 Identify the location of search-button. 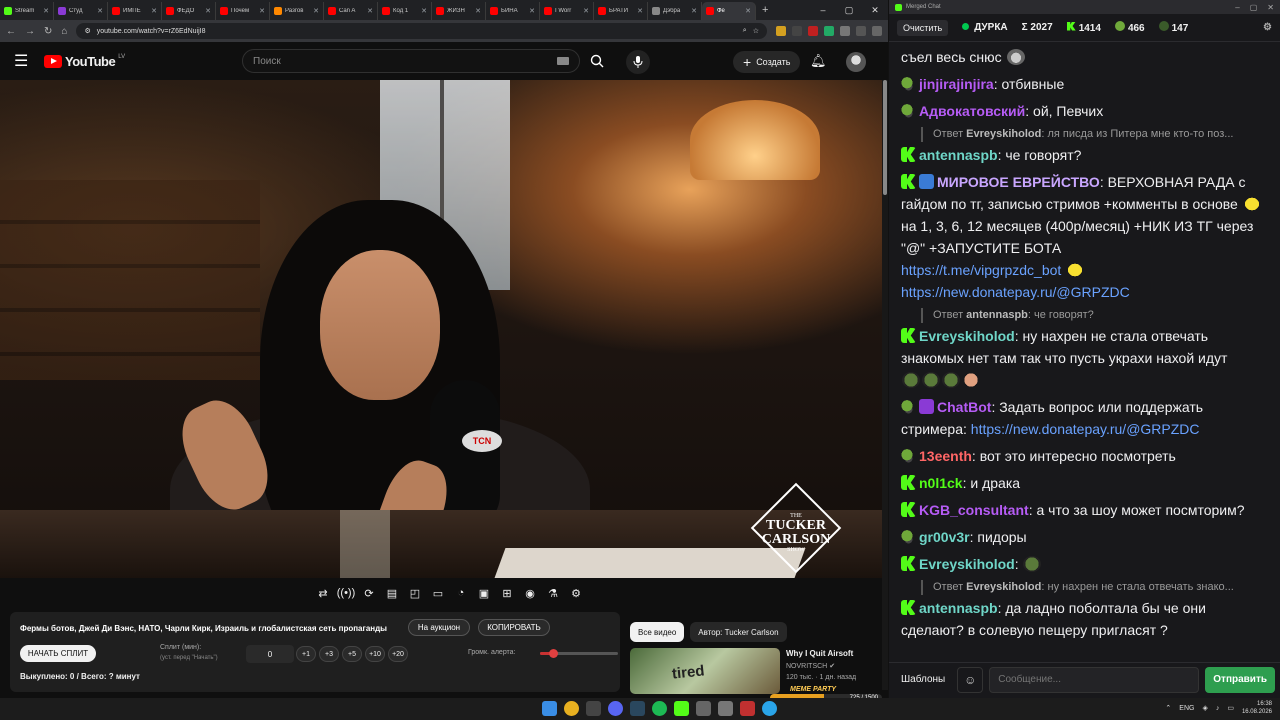
(597, 61).